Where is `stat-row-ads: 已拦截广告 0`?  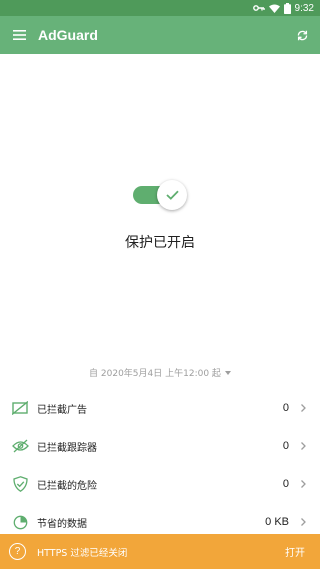
stat-row-ads: 已拦截广告 0 is located at coordinates (160, 408).